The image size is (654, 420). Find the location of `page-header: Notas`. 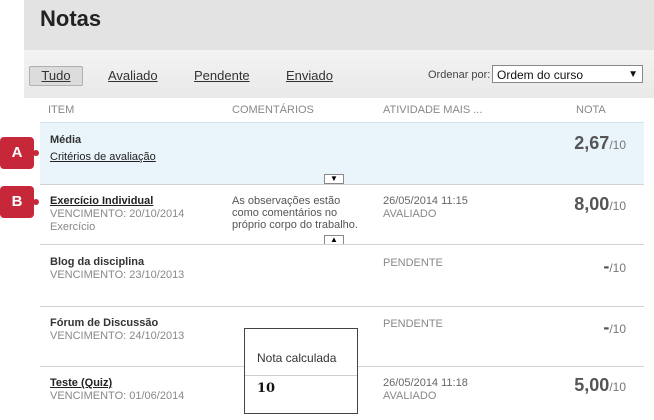

page-header: Notas is located at coordinates (339, 25).